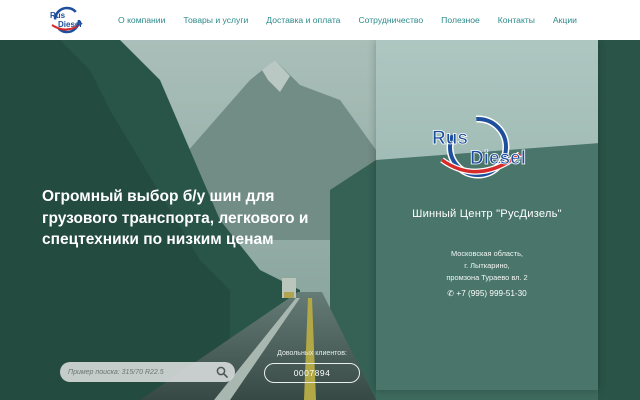  Describe the element at coordinates (140, 372) in the screenshot. I see `search-input` at that location.